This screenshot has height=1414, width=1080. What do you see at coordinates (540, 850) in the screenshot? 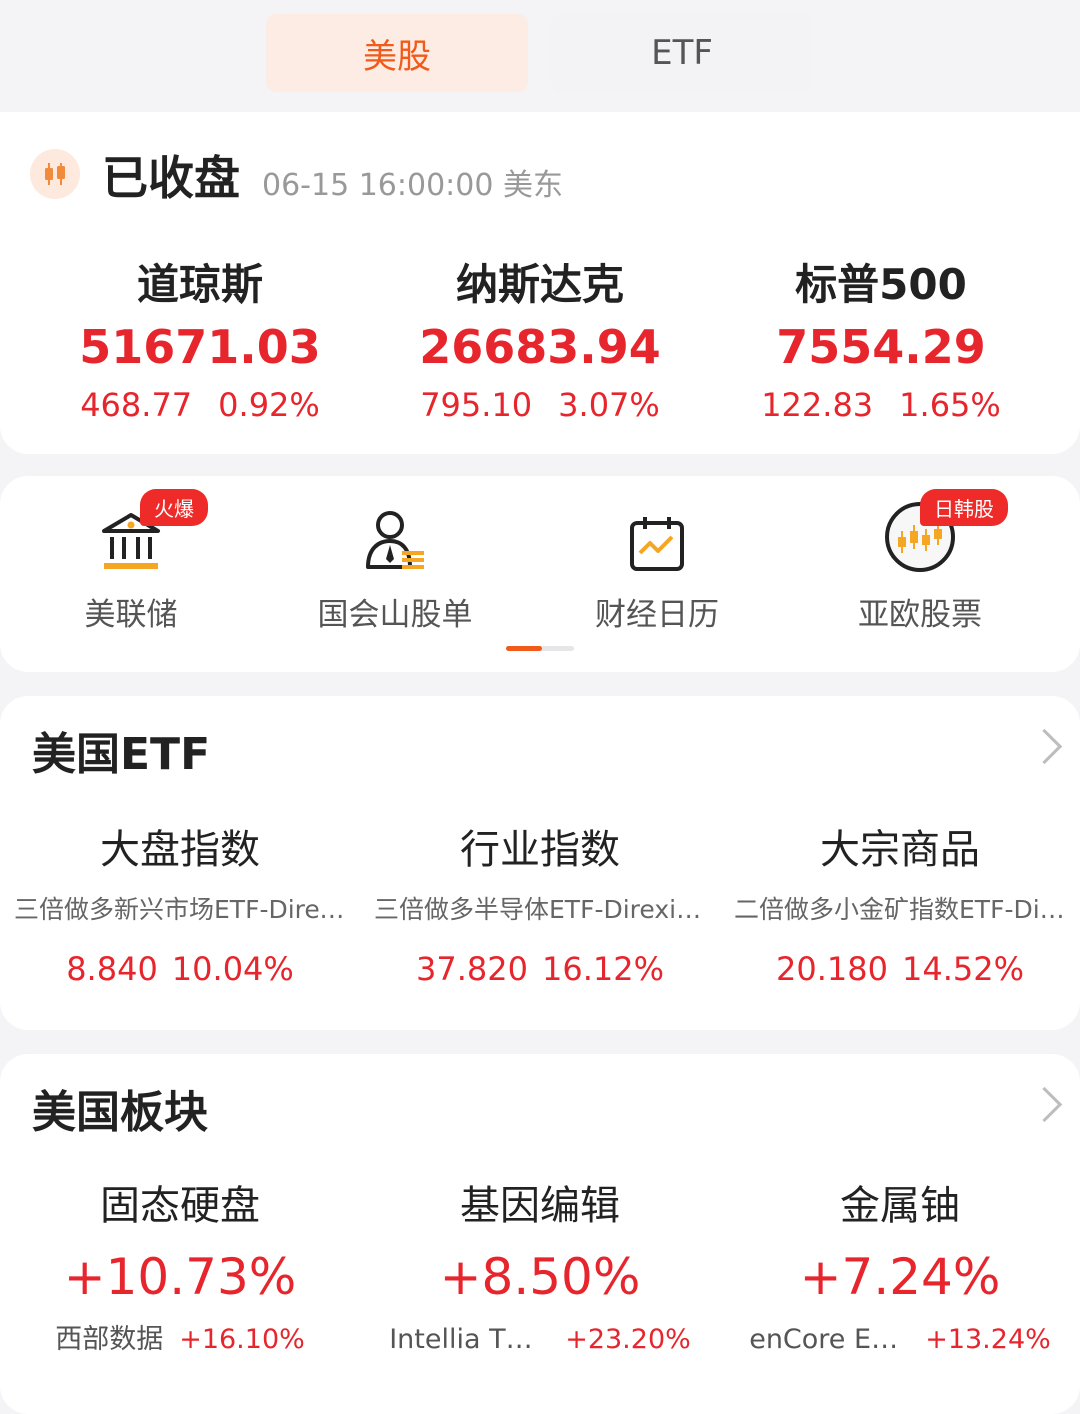
I see `etf-category: 行业指数` at bounding box center [540, 850].